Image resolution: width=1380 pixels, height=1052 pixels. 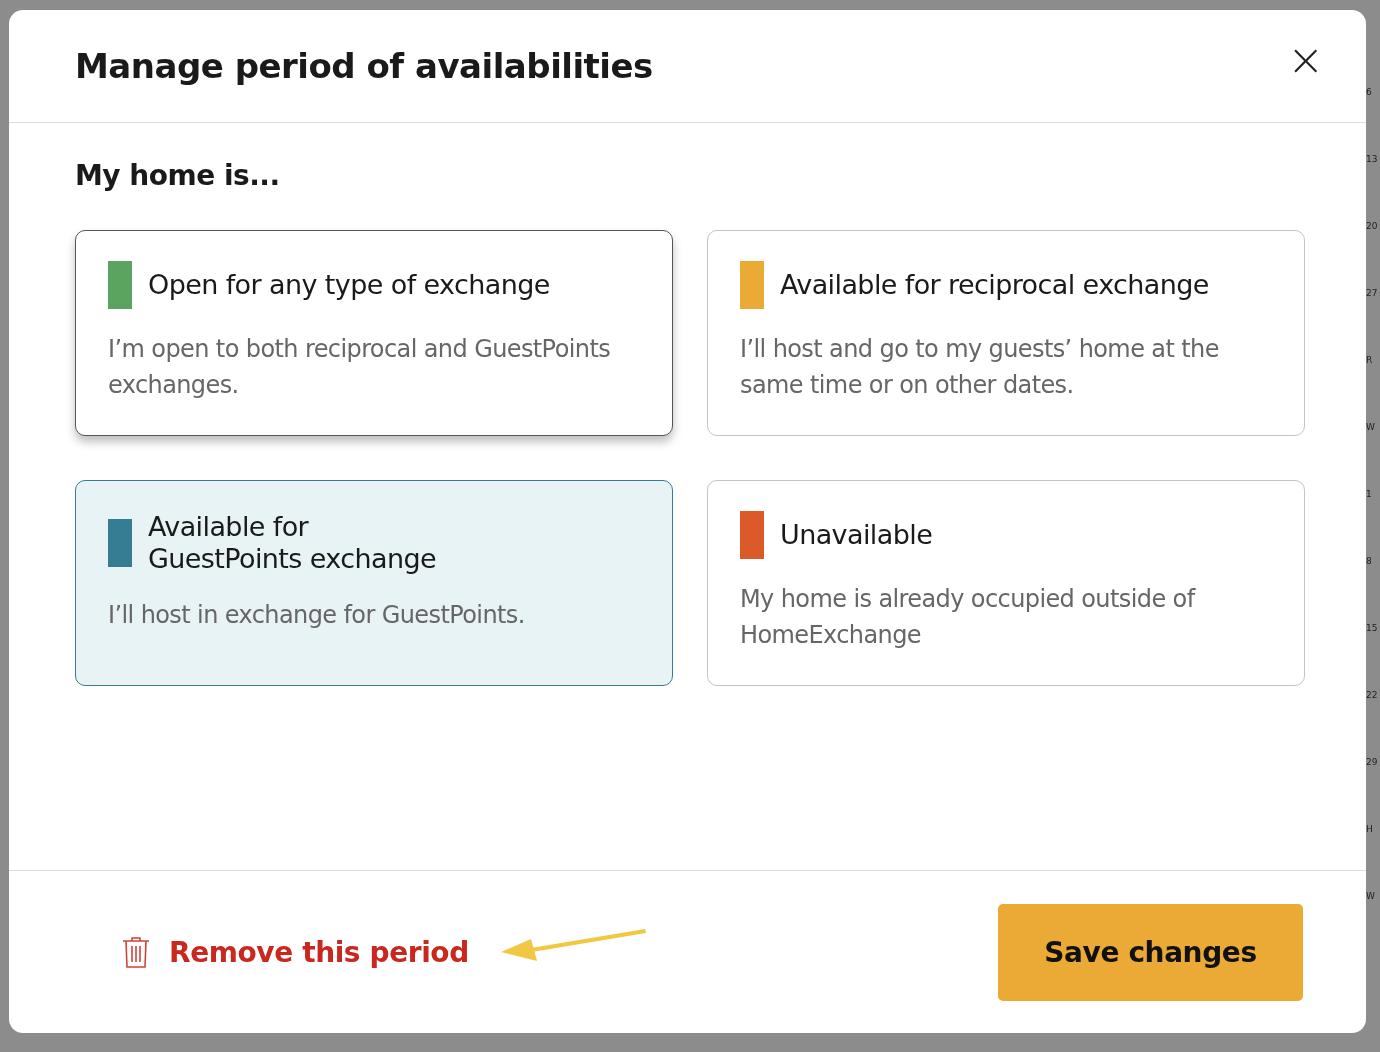 I want to click on background-text: 29, so click(x=1372, y=762).